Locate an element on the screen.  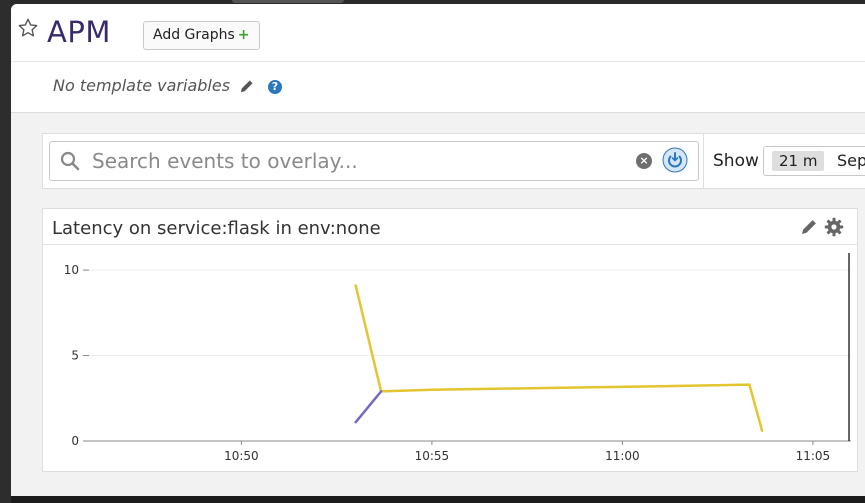
y-tick-label: 0 is located at coordinates (75, 441).